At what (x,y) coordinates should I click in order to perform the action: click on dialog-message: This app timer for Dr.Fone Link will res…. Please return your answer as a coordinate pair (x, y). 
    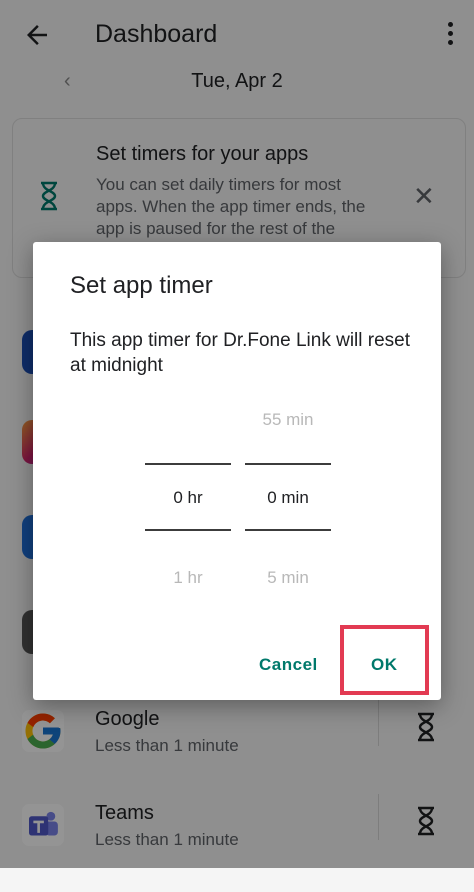
    Looking at the image, I should click on (240, 353).